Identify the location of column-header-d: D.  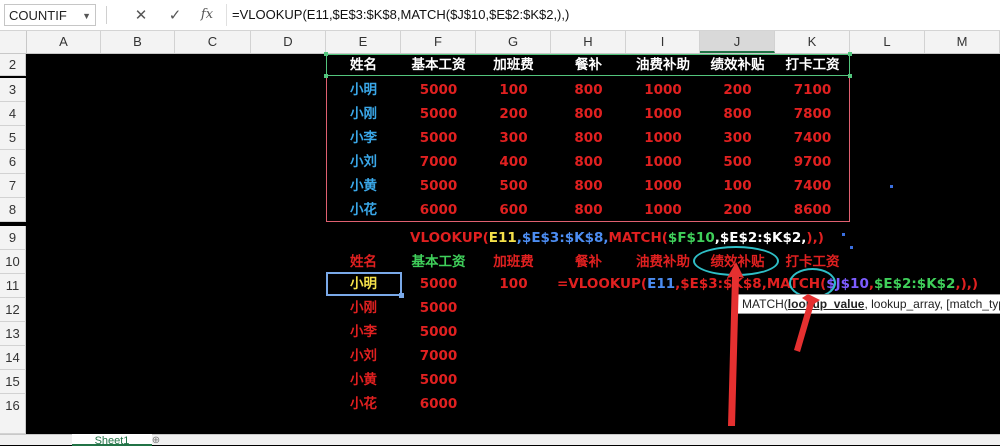
(288, 42).